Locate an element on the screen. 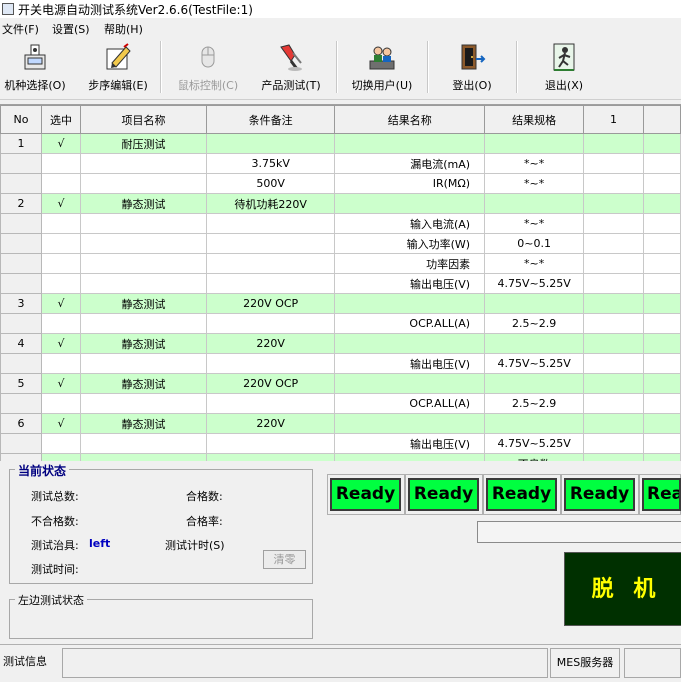  cell-result-name: OCP.ALL(A) is located at coordinates (410, 403).